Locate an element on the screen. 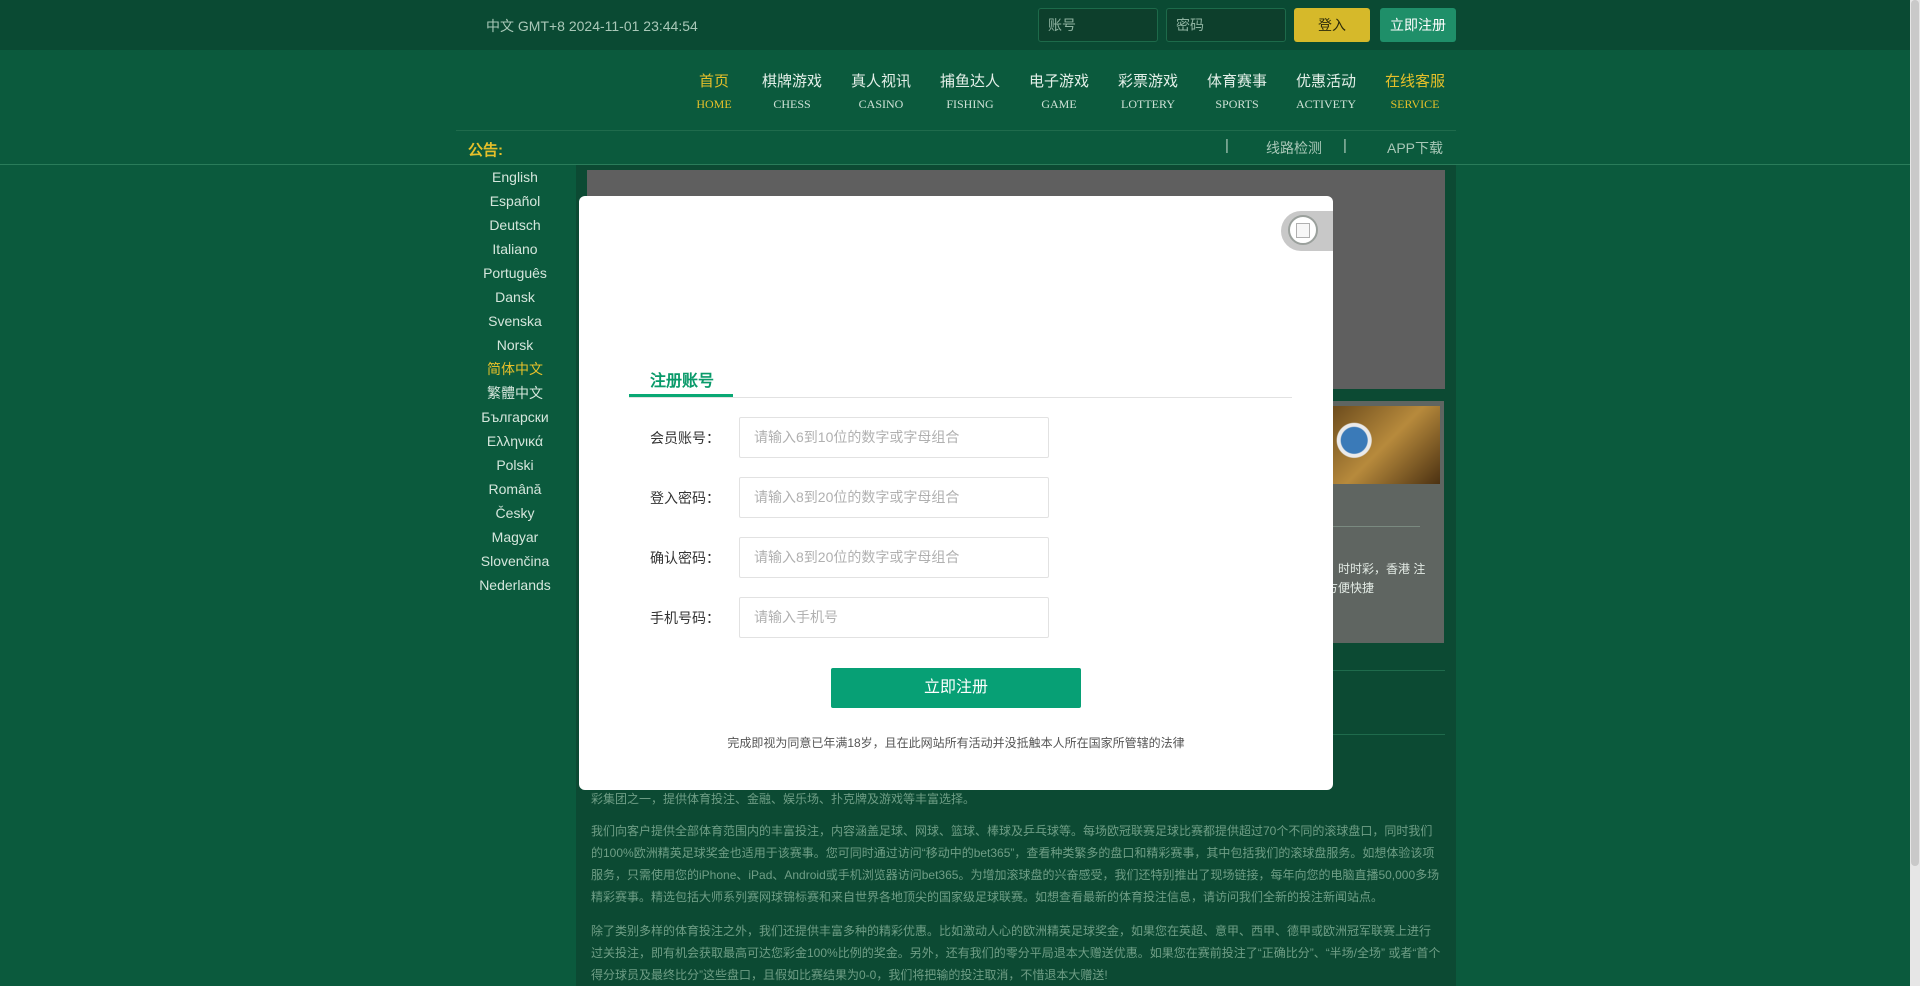 The width and height of the screenshot is (1920, 986). lottery-ball-image is located at coordinates (1385, 445).